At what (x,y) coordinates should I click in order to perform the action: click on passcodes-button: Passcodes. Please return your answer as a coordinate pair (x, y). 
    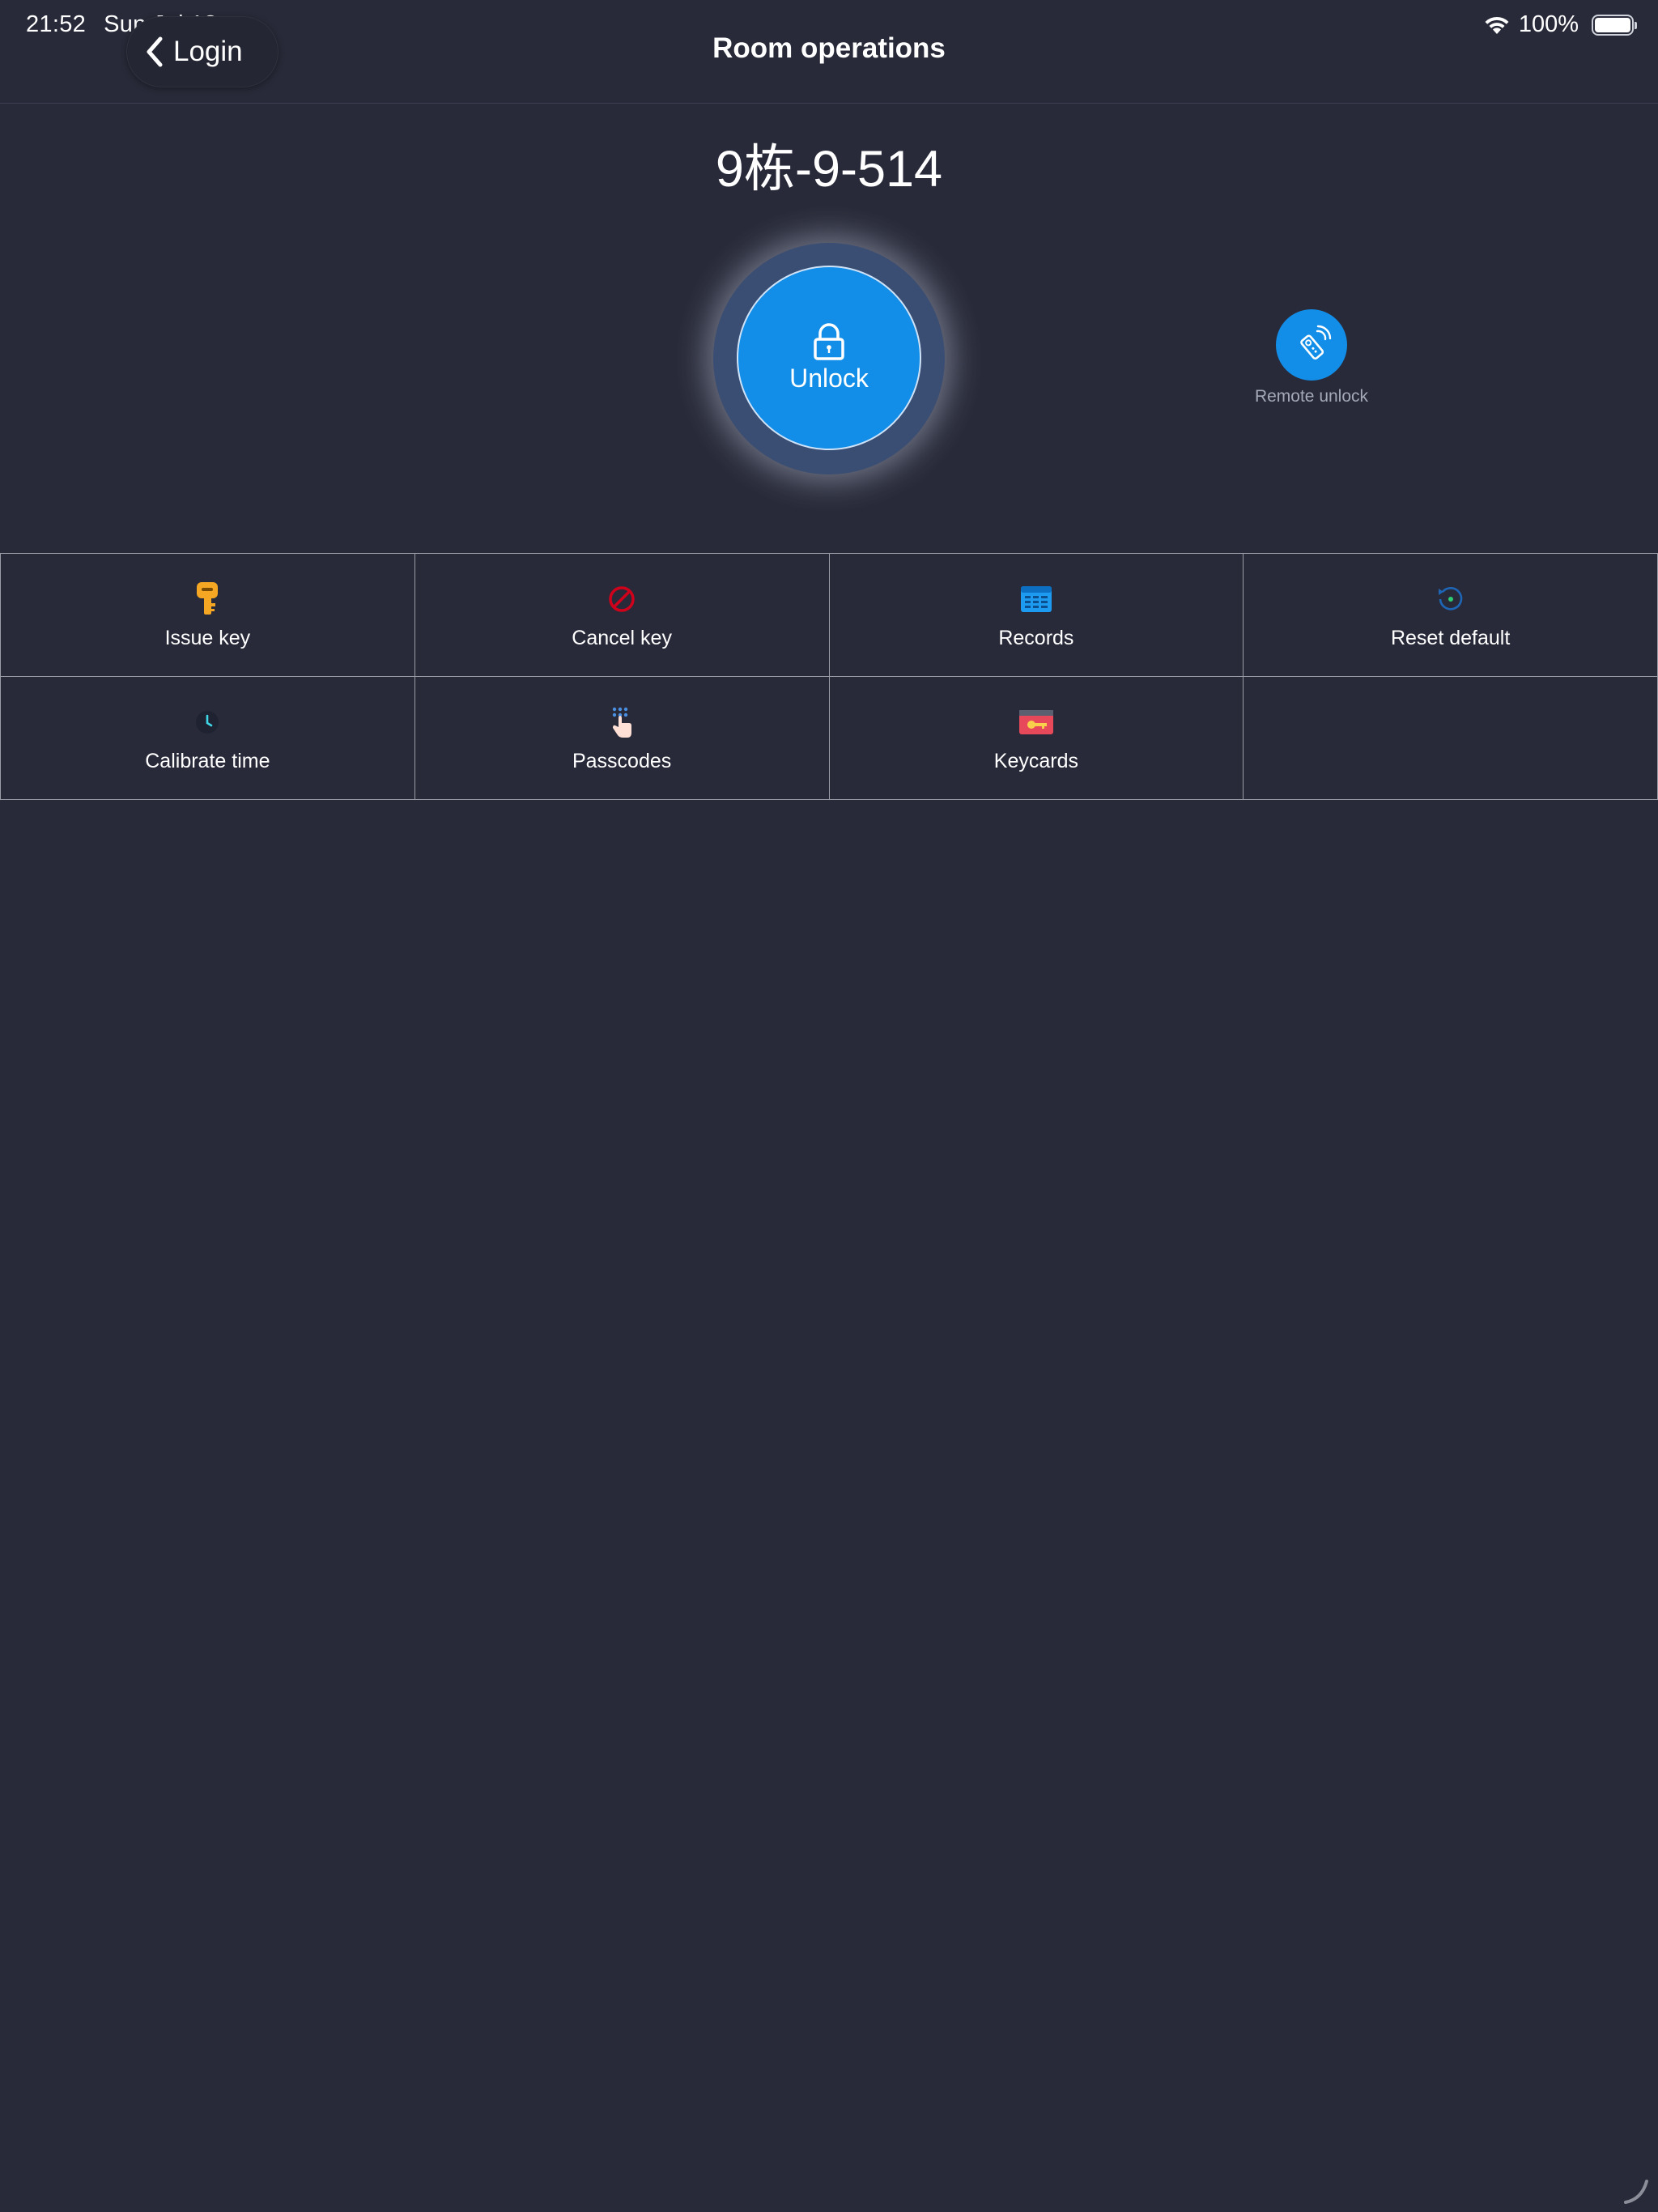
    Looking at the image, I should click on (622, 739).